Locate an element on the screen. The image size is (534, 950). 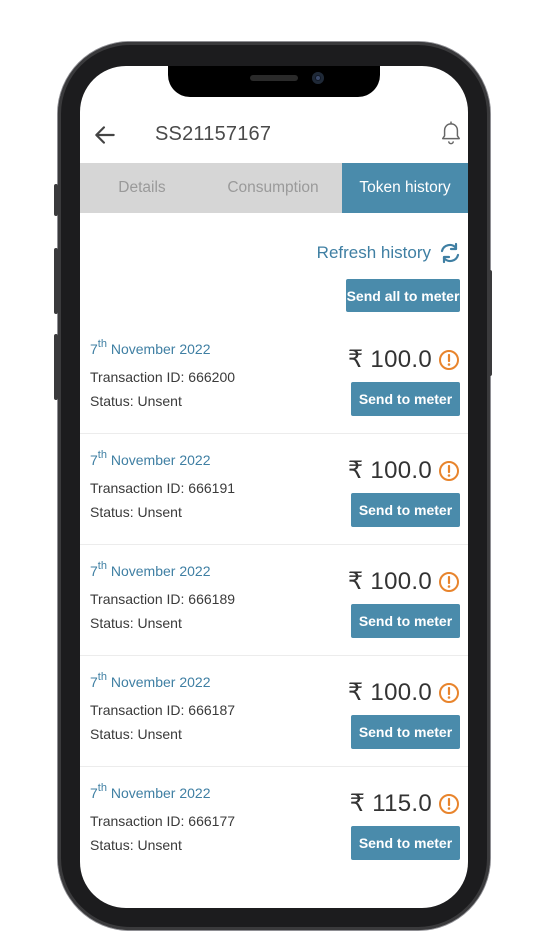
tab-bar: Details Consumption Token history is located at coordinates (274, 188).